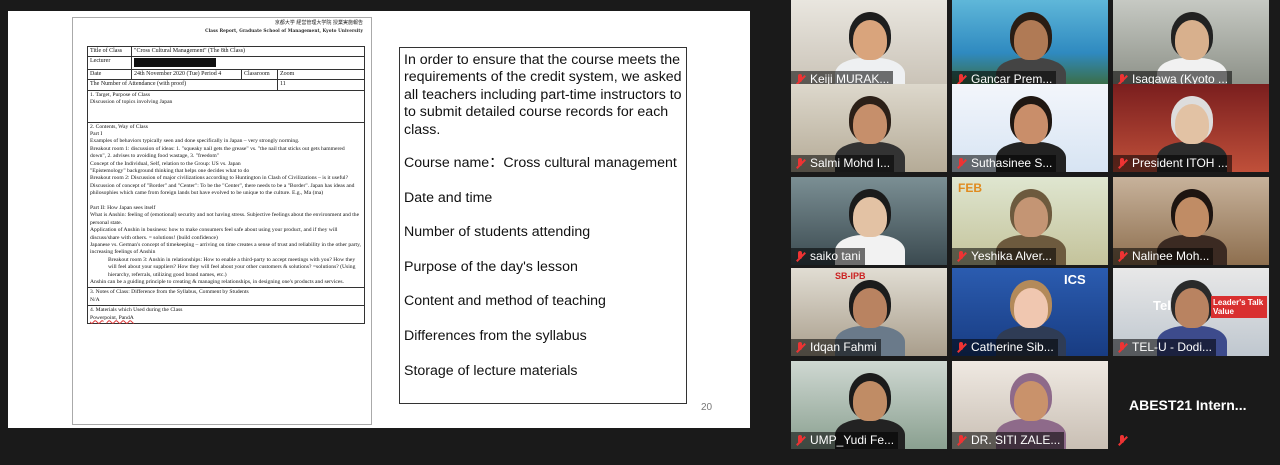 This screenshot has width=1280, height=465. I want to click on participant-tile: Yeshika Alver... FEB, so click(1030, 221).